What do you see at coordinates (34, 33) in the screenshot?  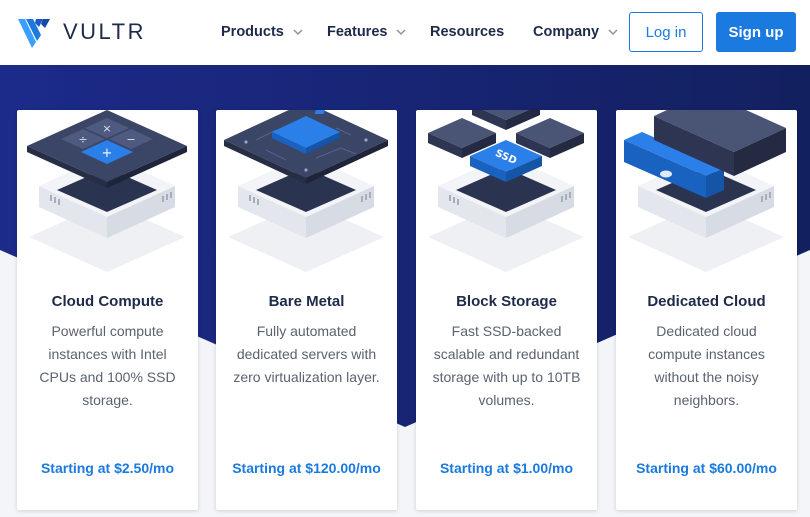 I see `vultr-logo-icon` at bounding box center [34, 33].